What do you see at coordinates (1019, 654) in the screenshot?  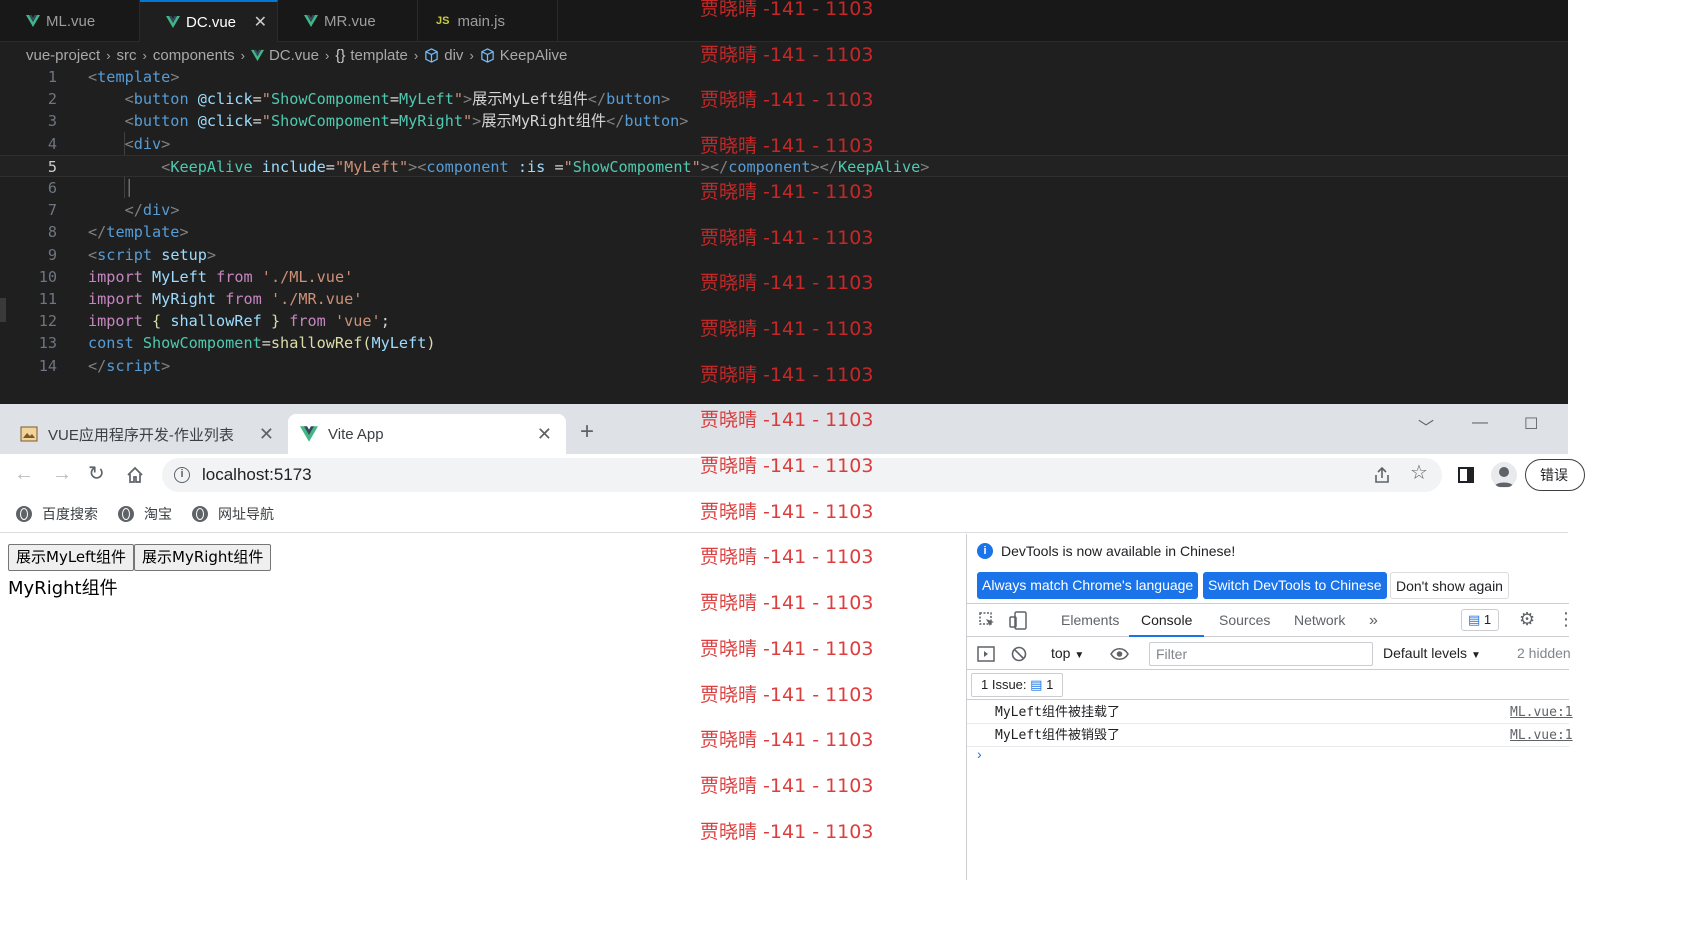 I see `clear-console-icon` at bounding box center [1019, 654].